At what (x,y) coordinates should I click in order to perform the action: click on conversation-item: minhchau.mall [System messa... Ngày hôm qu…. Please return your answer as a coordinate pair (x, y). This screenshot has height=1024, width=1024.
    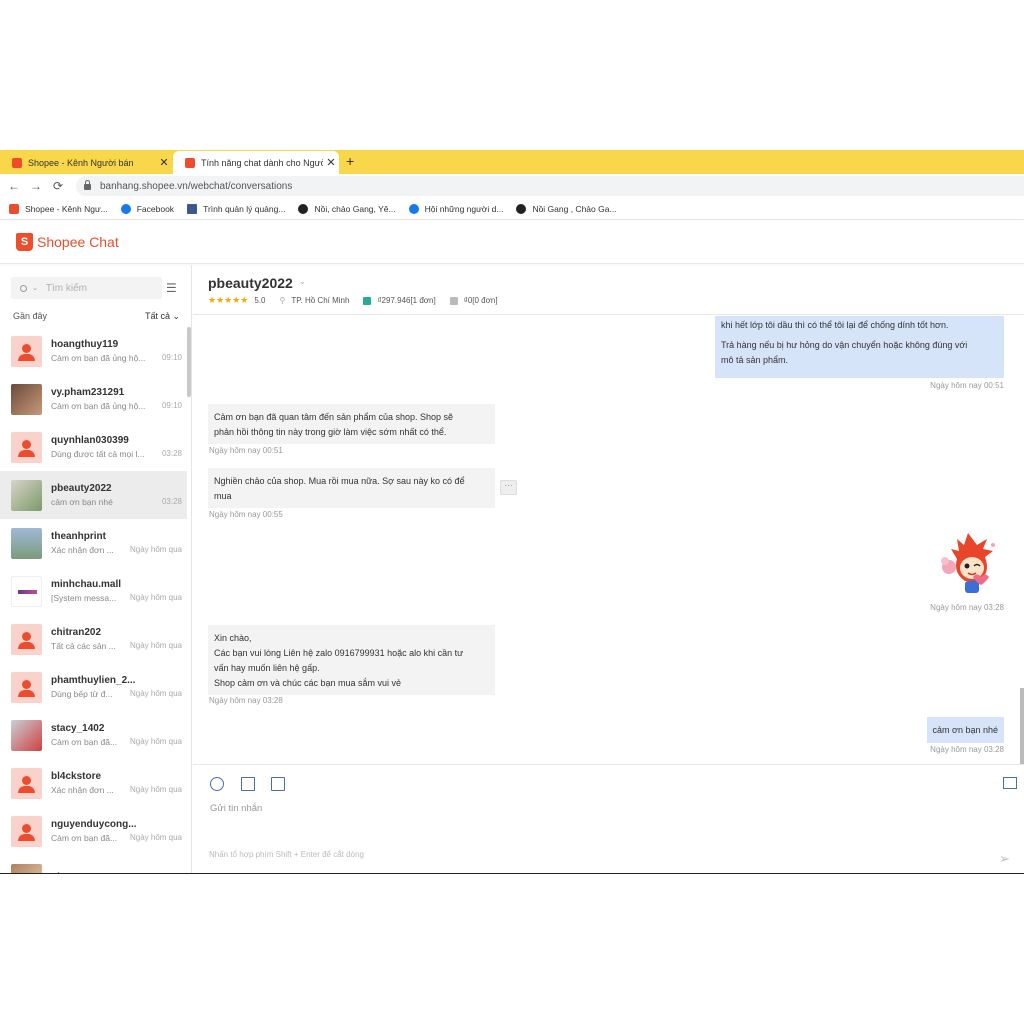
    Looking at the image, I should click on (93, 591).